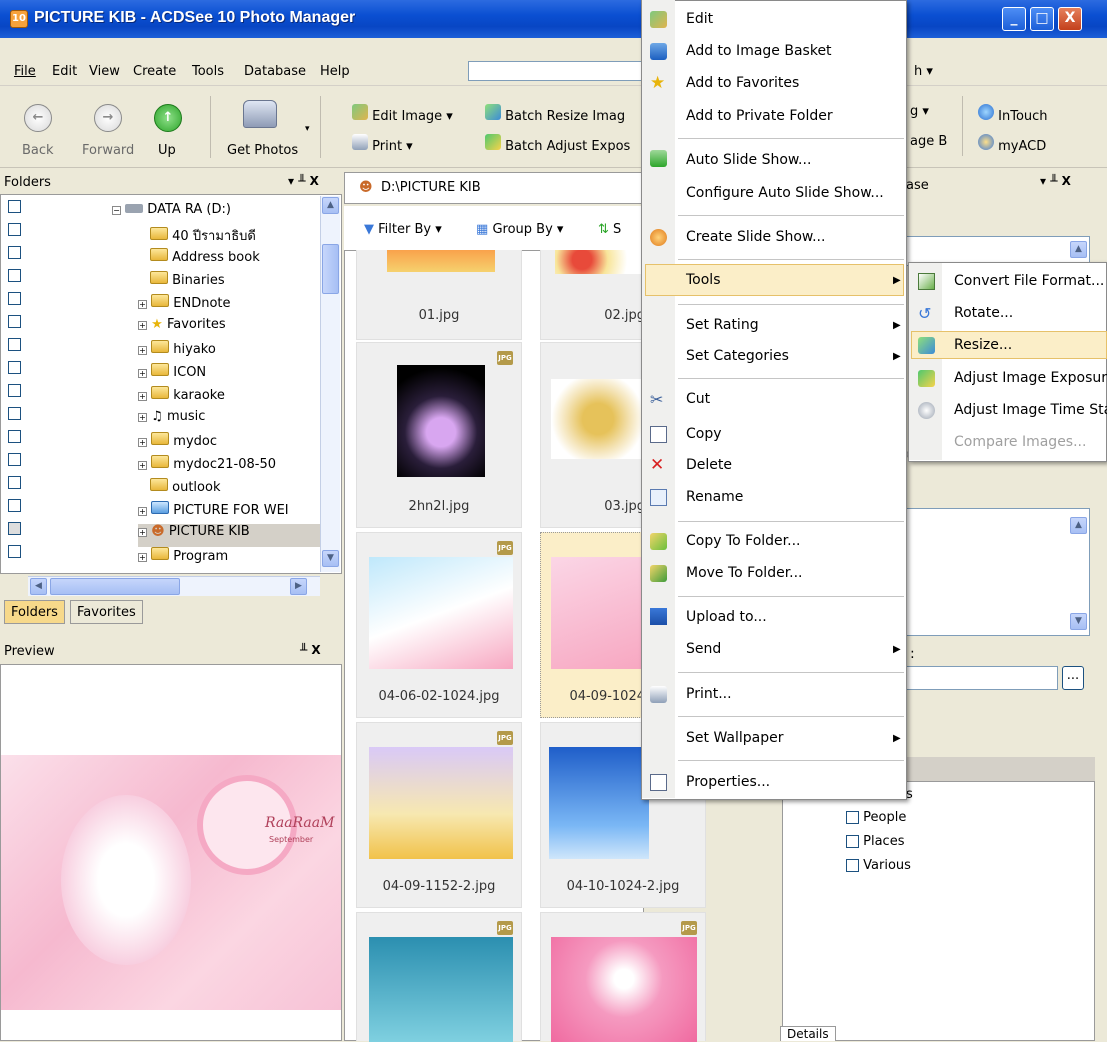  What do you see at coordinates (168, 118) in the screenshot?
I see `up-arrow-icon: ↑` at bounding box center [168, 118].